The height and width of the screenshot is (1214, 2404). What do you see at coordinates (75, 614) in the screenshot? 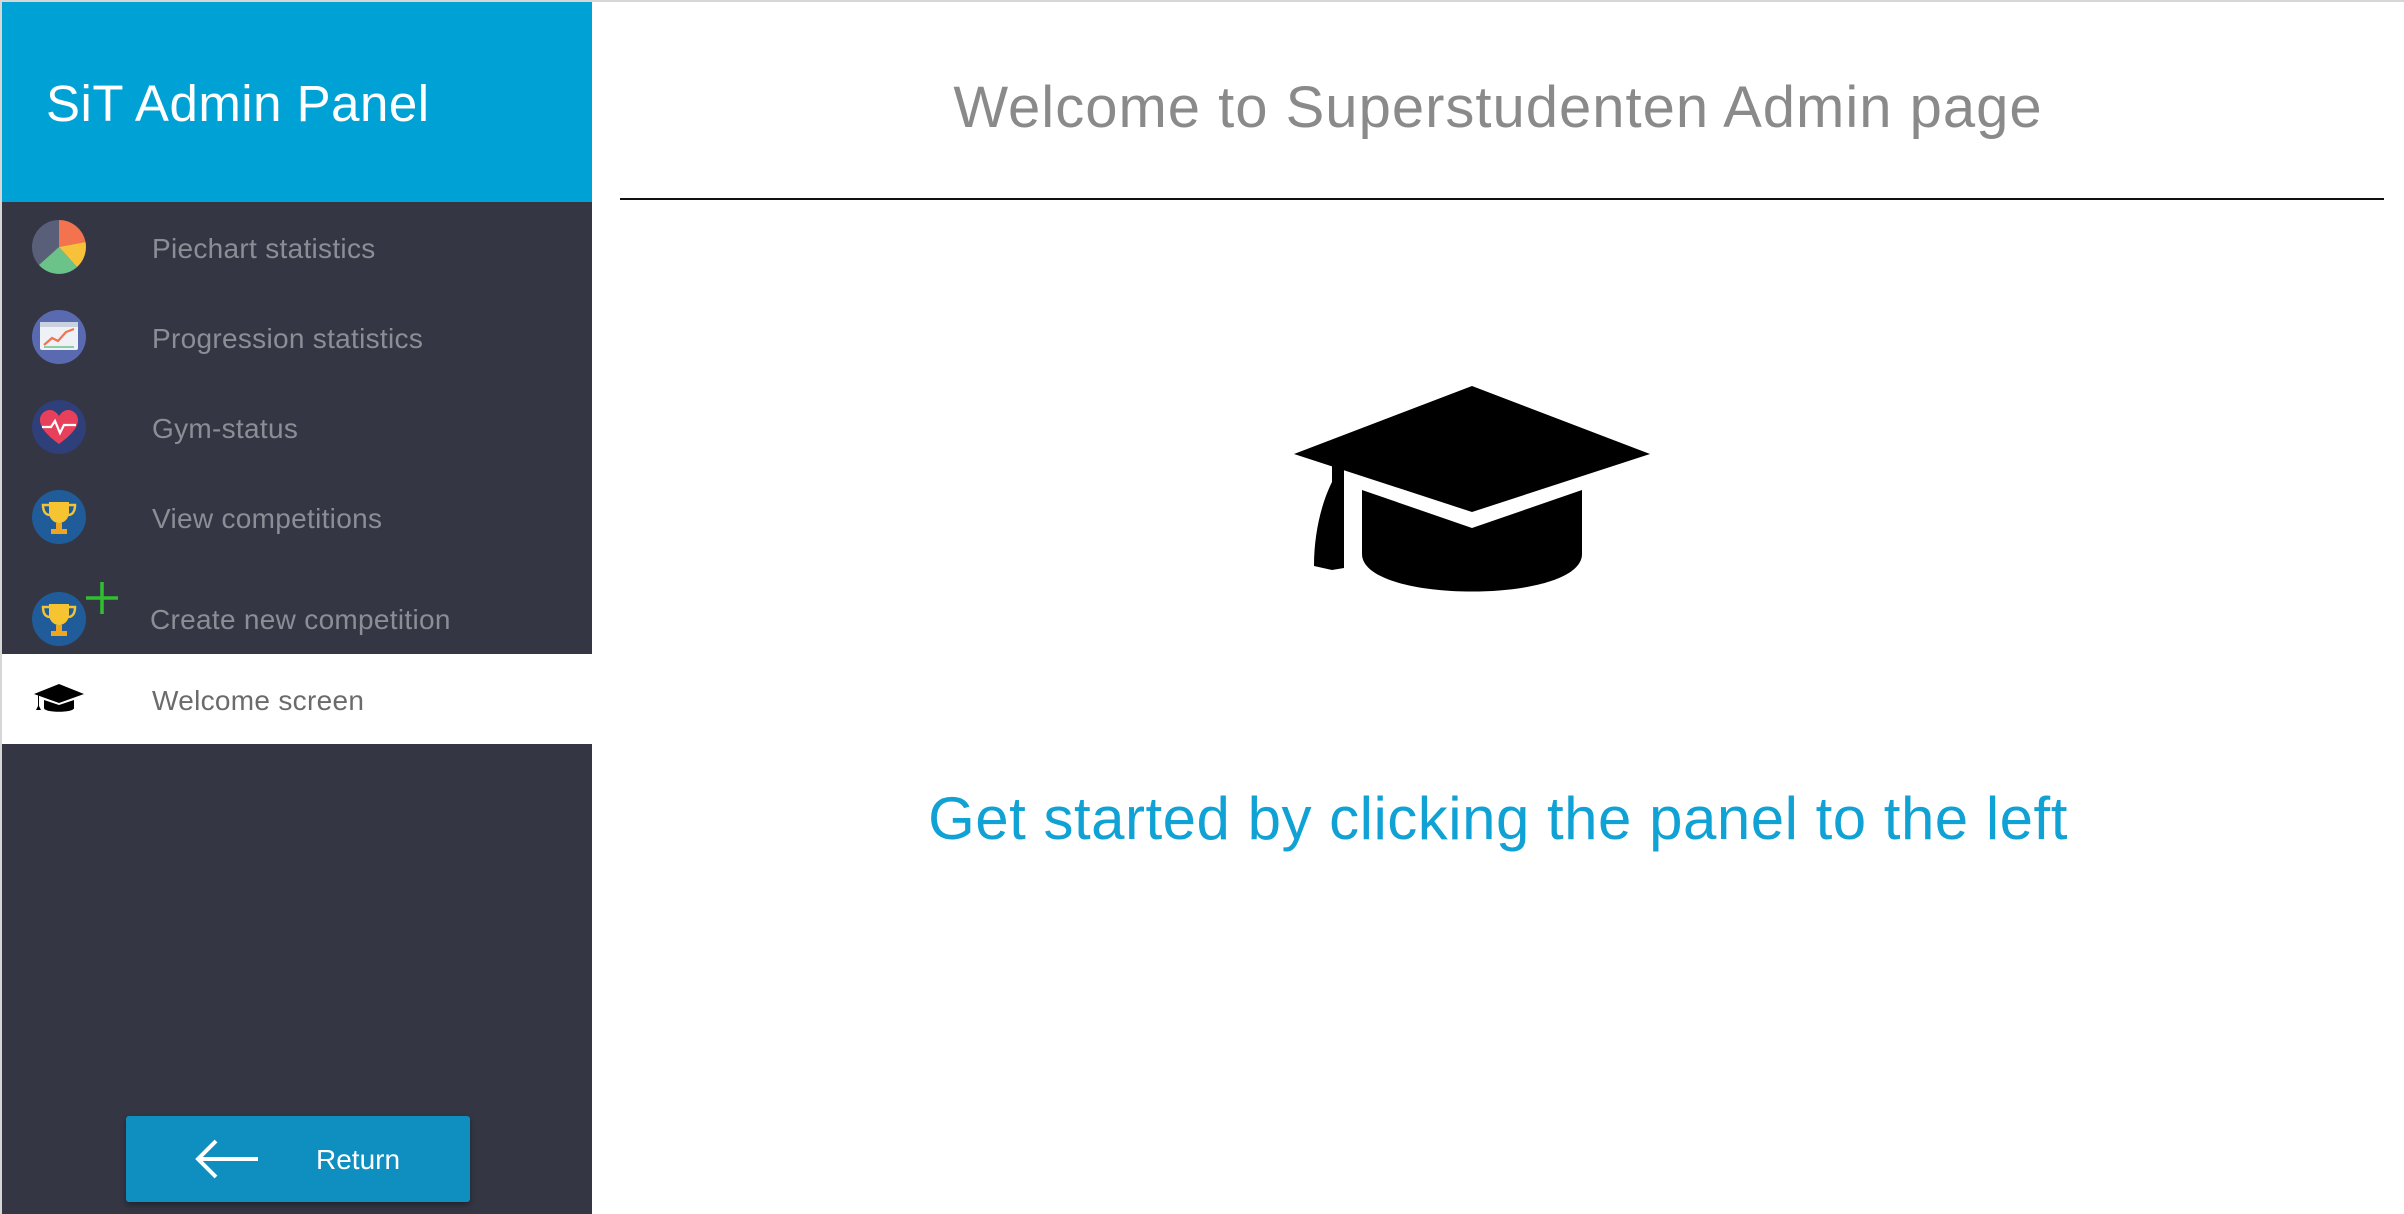
I see `trophy-plus-icon` at bounding box center [75, 614].